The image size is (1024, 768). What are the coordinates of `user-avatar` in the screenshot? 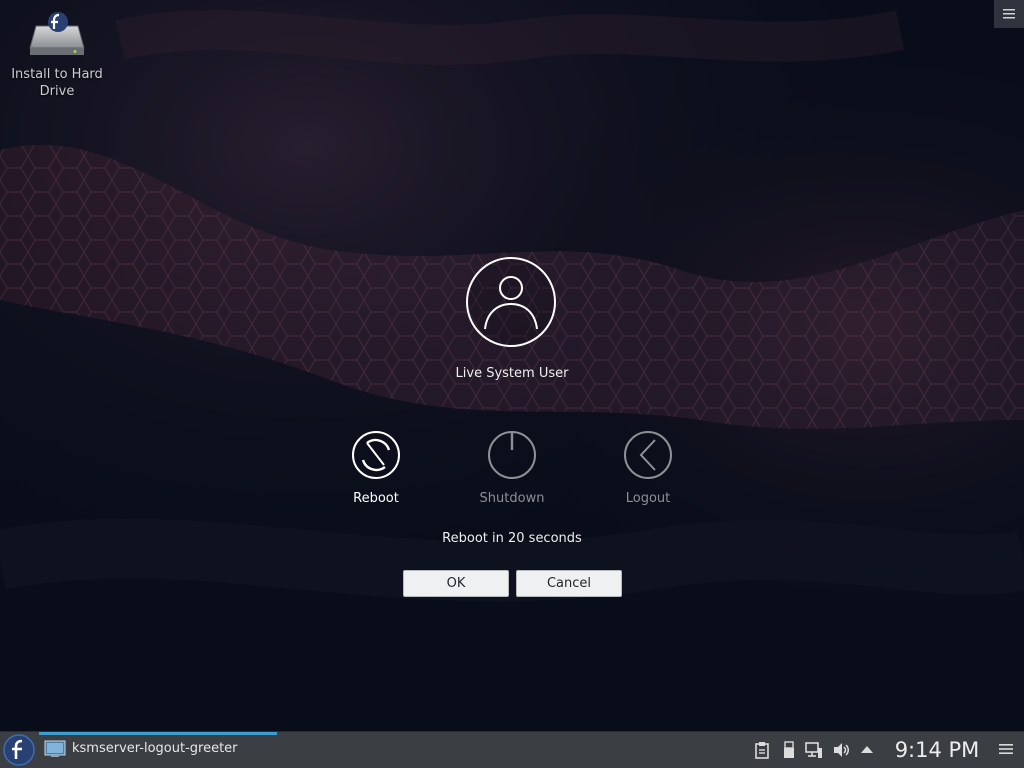 It's located at (511, 302).